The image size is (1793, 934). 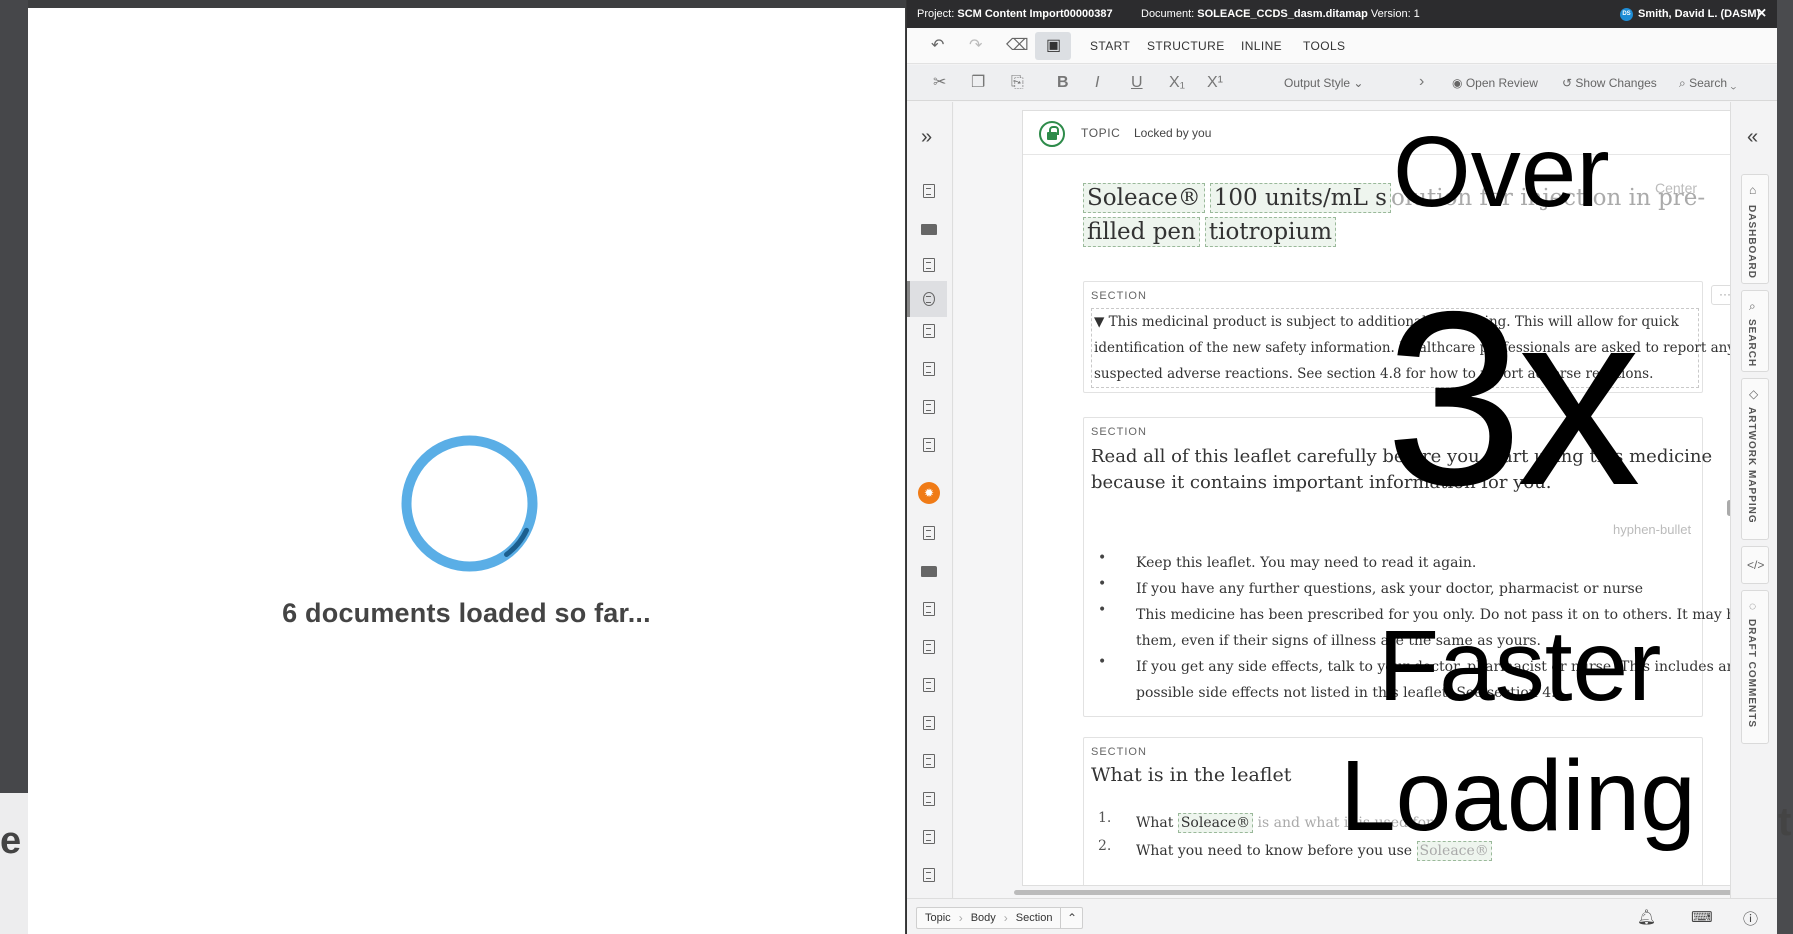 I want to click on bold-icon: B, so click(x=1063, y=83).